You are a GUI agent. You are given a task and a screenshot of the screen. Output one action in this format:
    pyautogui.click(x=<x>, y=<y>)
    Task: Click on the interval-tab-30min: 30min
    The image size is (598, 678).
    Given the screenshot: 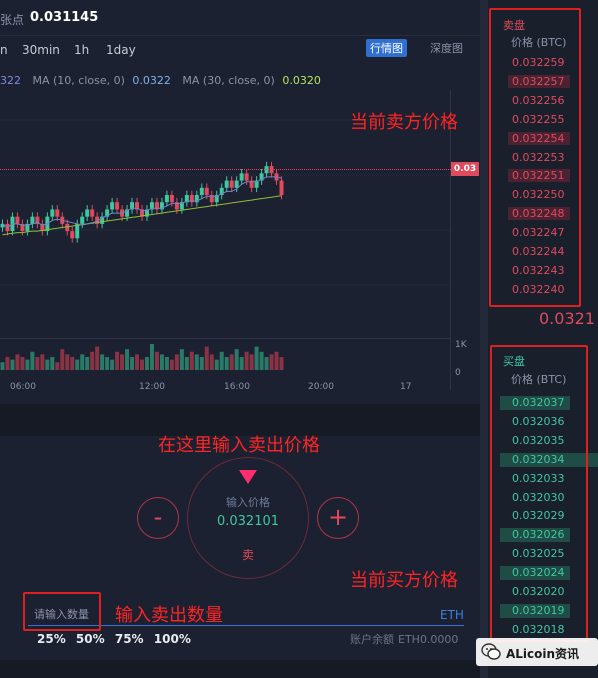 What is the action you would take?
    pyautogui.click(x=41, y=50)
    